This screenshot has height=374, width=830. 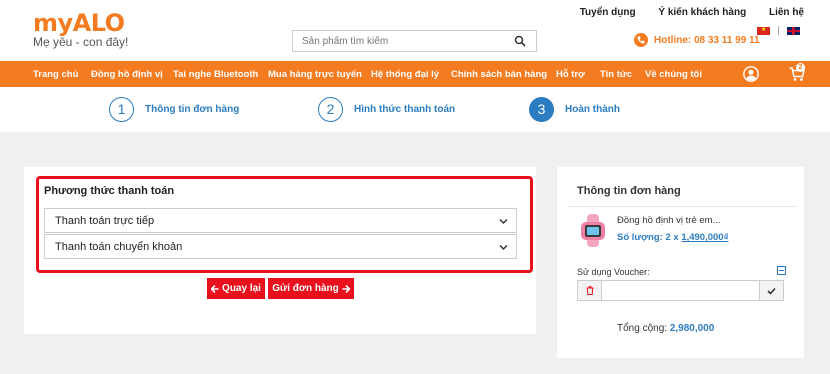 I want to click on voucher-label: Sử dụng Voucher:, so click(x=613, y=272).